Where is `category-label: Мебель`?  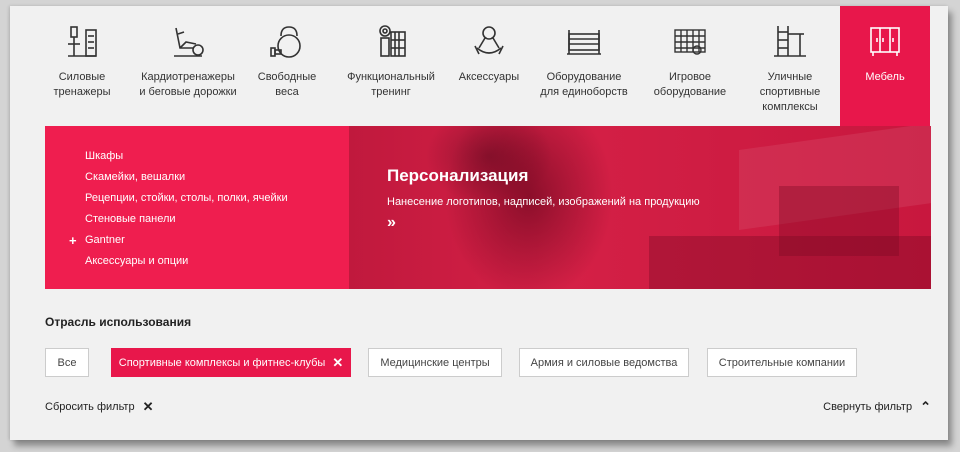
category-label: Мебель is located at coordinates (885, 77).